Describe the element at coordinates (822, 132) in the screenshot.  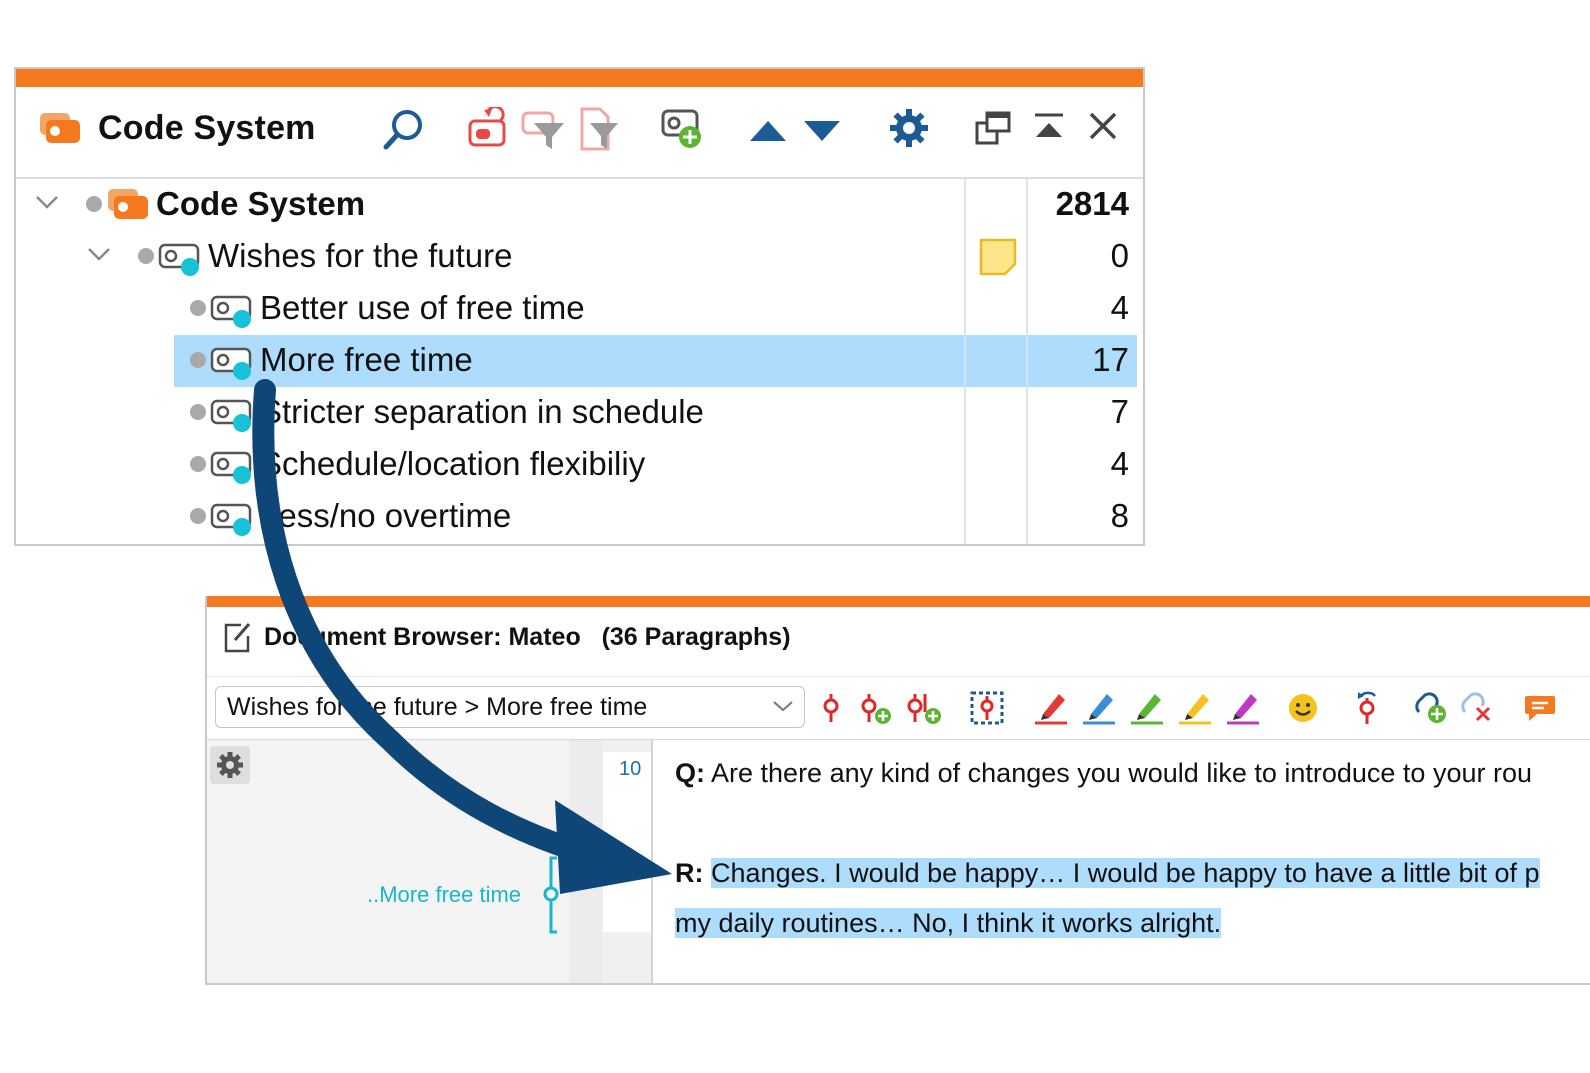
I see `move-down-icon` at that location.